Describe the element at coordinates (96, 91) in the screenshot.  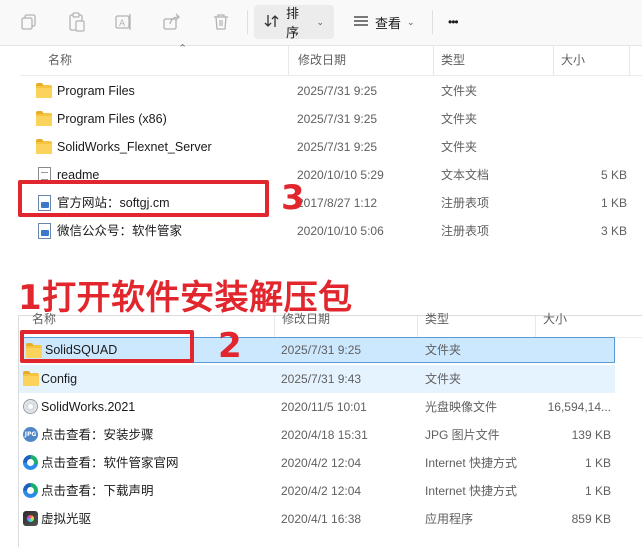
I see `file-name: Program Files` at that location.